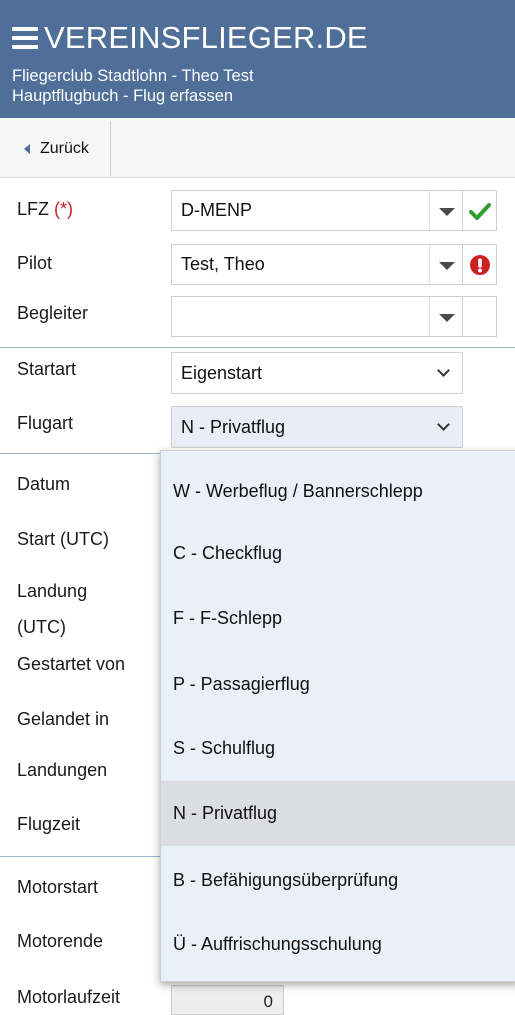  I want to click on startart-value: Eigenstart, so click(222, 373).